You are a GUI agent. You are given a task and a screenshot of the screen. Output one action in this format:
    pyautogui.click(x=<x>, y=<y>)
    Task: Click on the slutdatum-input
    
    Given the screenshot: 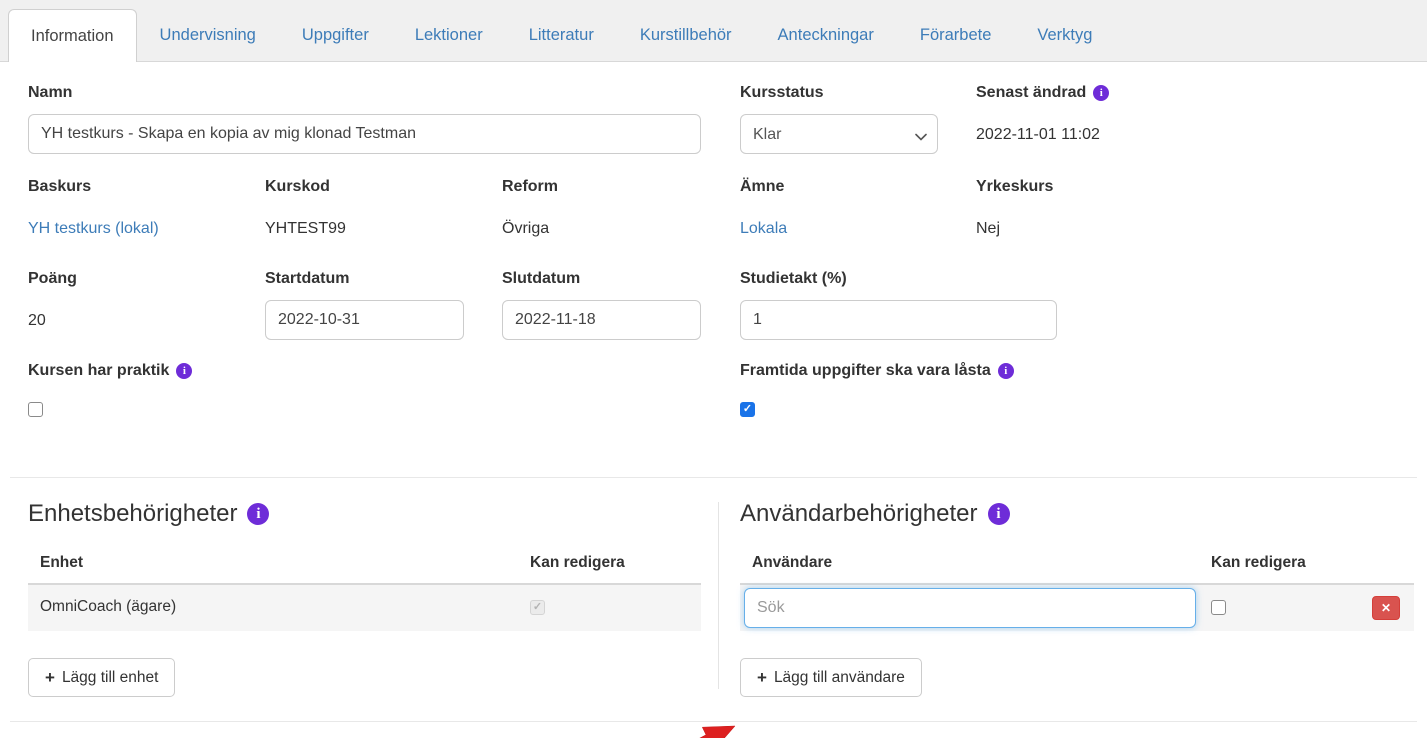 What is the action you would take?
    pyautogui.click(x=601, y=320)
    